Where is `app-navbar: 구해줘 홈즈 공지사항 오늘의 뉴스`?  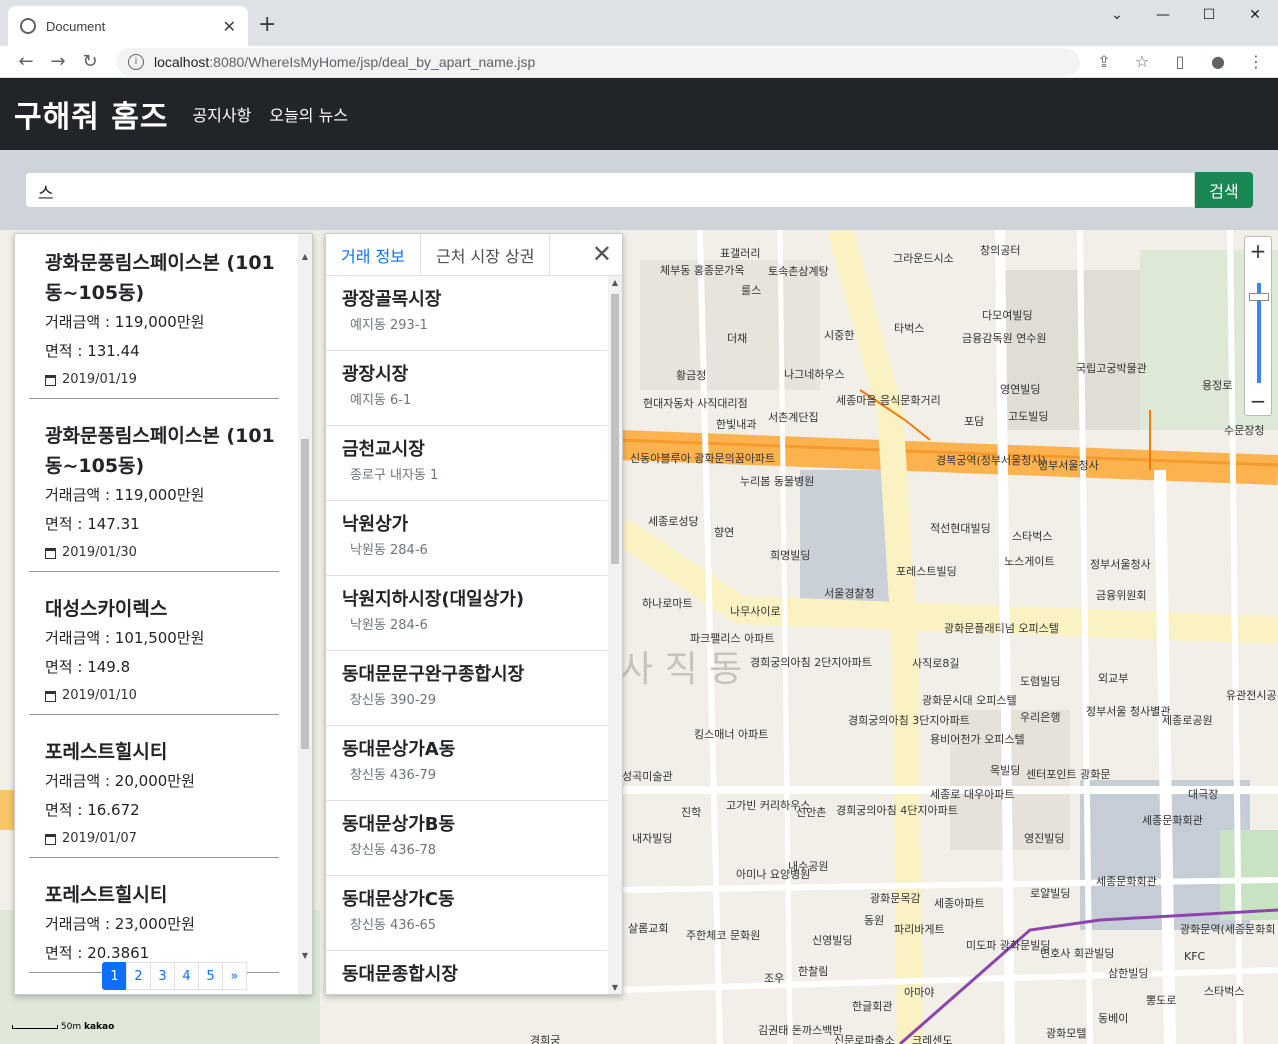
app-navbar: 구해줘 홈즈 공지사항 오늘의 뉴스 is located at coordinates (639, 114).